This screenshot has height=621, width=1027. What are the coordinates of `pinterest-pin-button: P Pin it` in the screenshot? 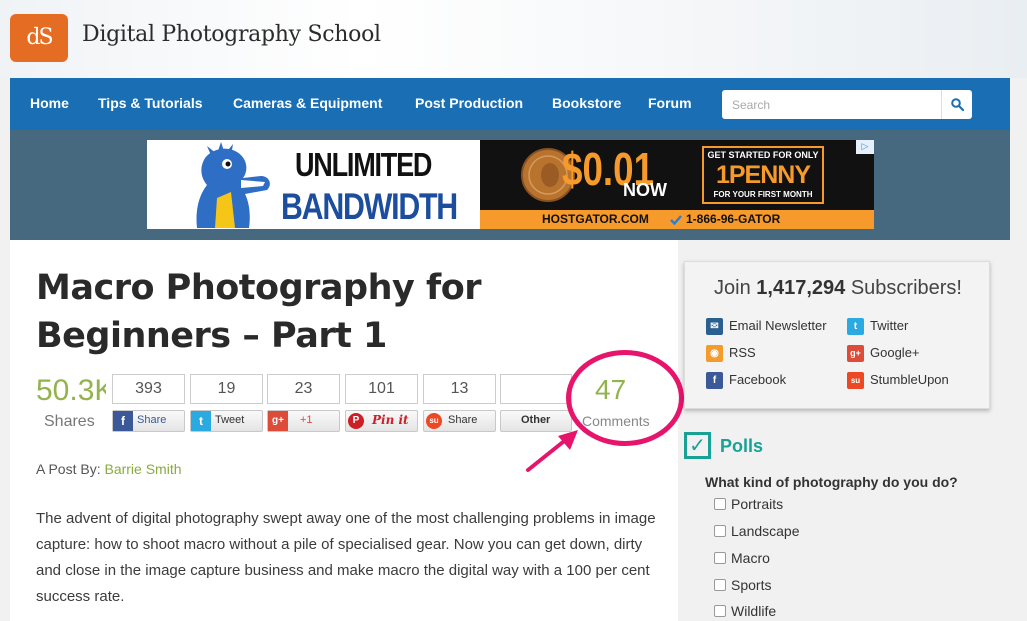 It's located at (381, 421).